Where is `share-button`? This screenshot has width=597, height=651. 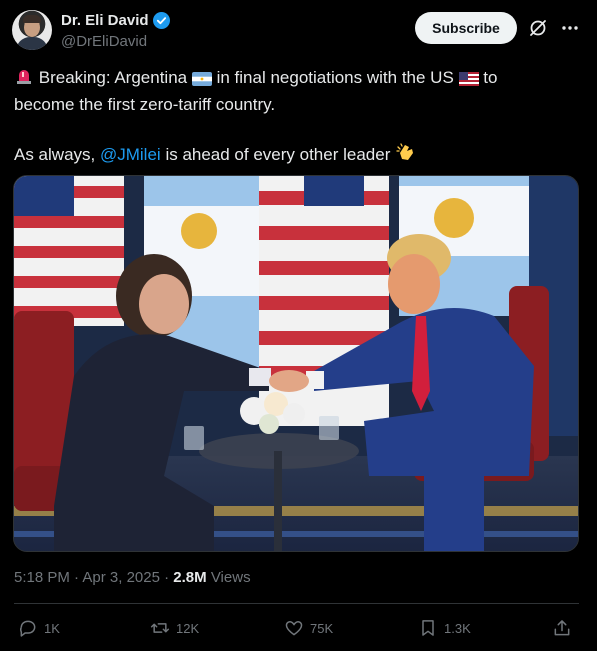 share-button is located at coordinates (562, 628).